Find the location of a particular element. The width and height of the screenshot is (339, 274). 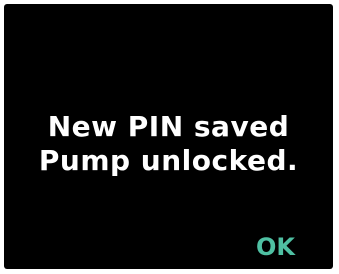

ok-button: OK is located at coordinates (275, 247).